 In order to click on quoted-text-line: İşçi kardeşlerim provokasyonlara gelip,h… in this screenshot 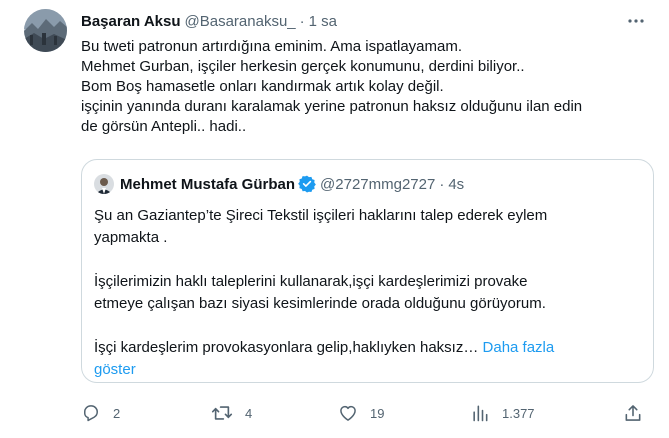, I will do `click(368, 348)`.